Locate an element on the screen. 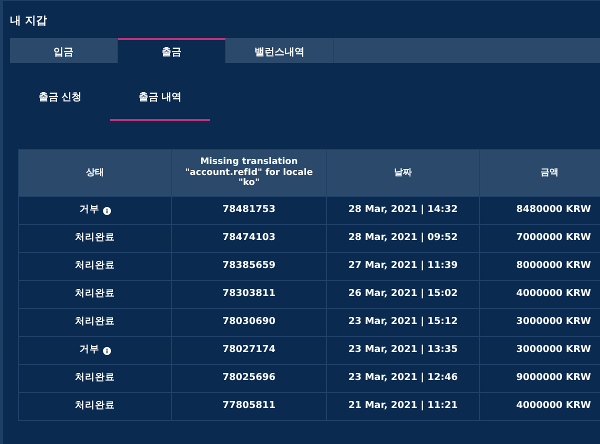 The height and width of the screenshot is (444, 600). table-cell: 28 Mar, 2021 | 14:32 is located at coordinates (402, 210).